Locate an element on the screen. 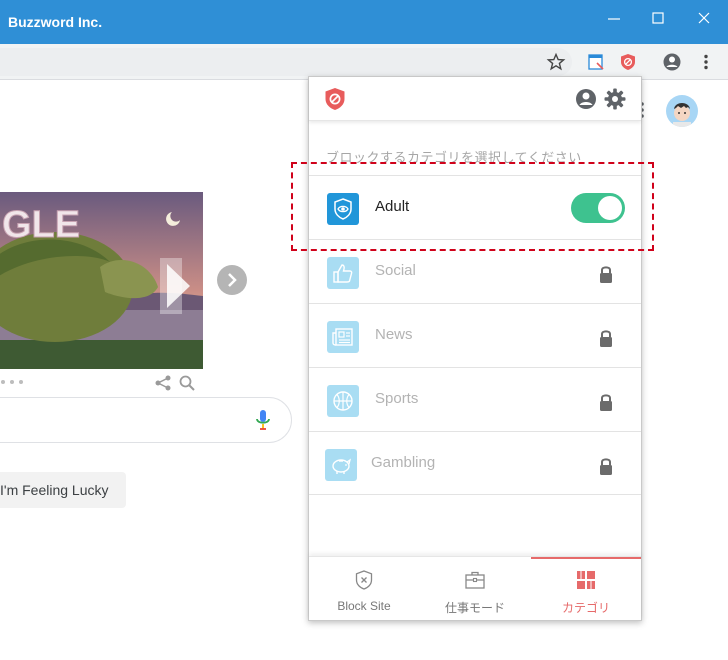  nav-label-work-mode: 仕事モード is located at coordinates (474, 608).